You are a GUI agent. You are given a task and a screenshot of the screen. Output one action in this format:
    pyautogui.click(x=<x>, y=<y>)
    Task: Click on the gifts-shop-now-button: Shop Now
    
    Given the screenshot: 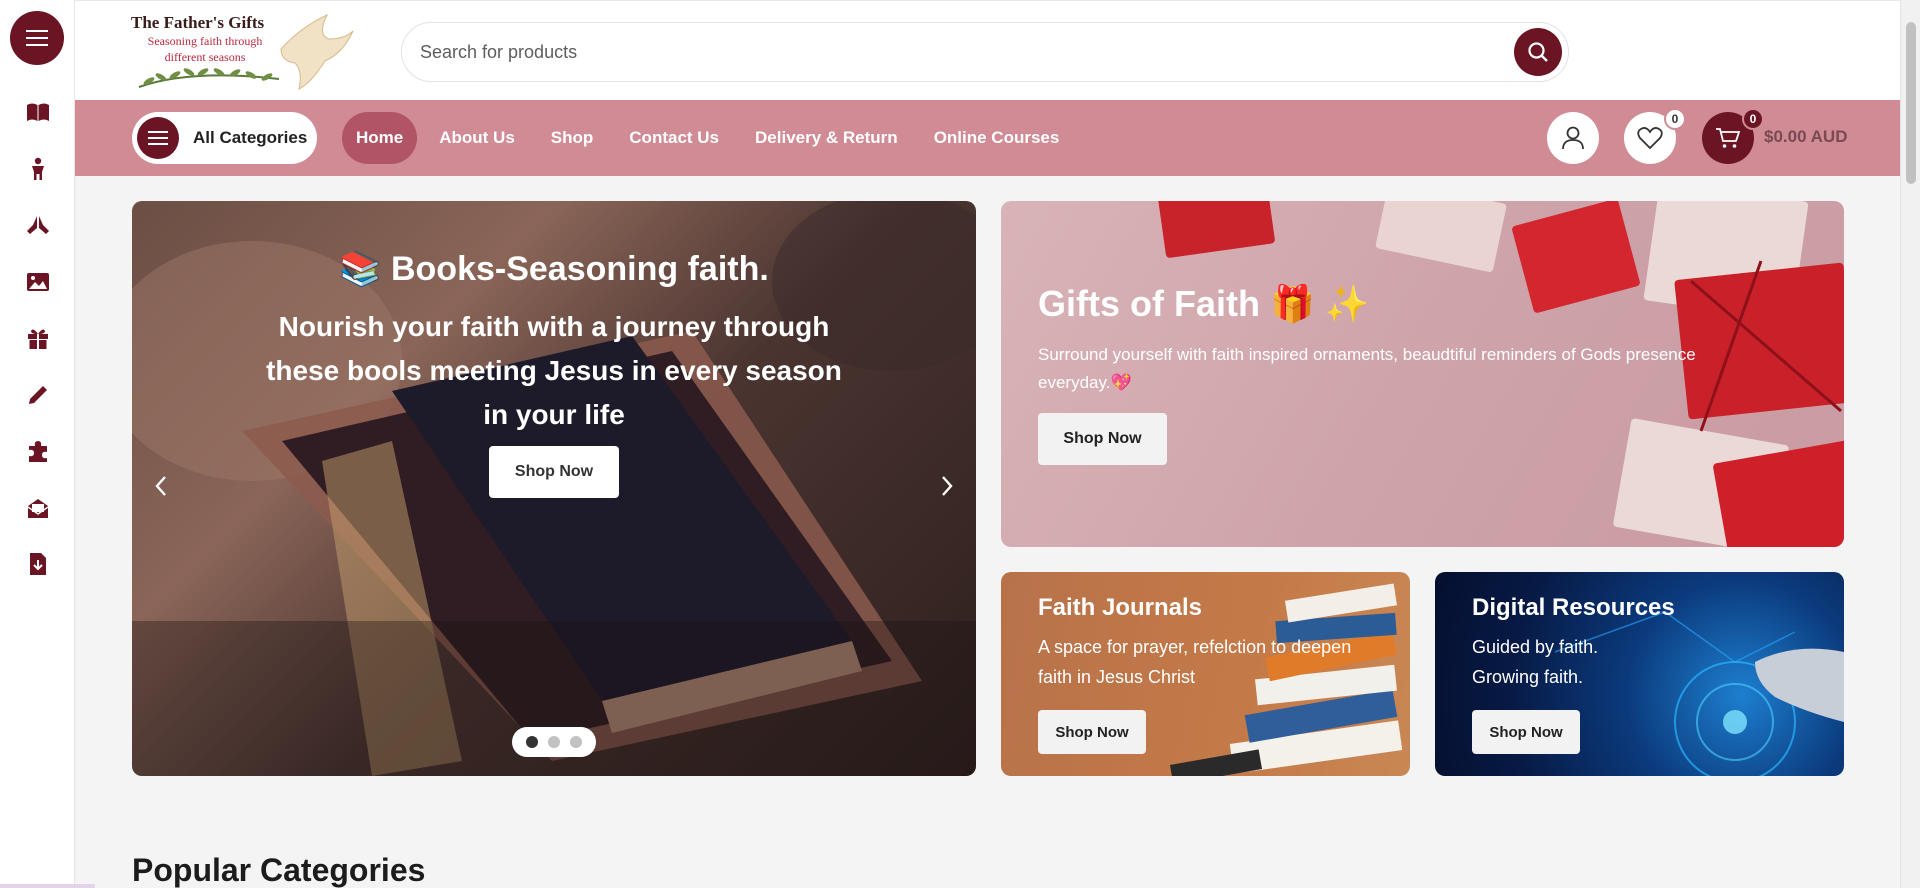 What is the action you would take?
    pyautogui.click(x=1102, y=439)
    